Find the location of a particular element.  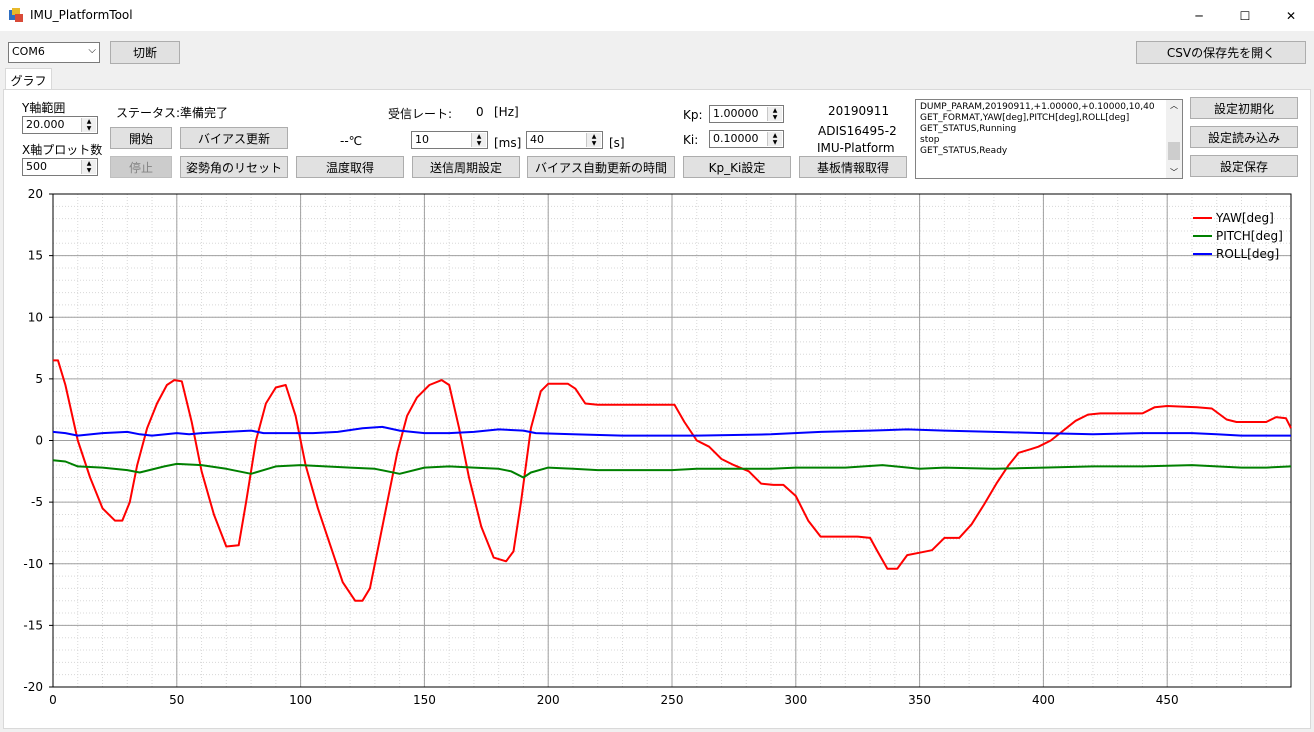

x-points-value: 500 is located at coordinates (36, 166).